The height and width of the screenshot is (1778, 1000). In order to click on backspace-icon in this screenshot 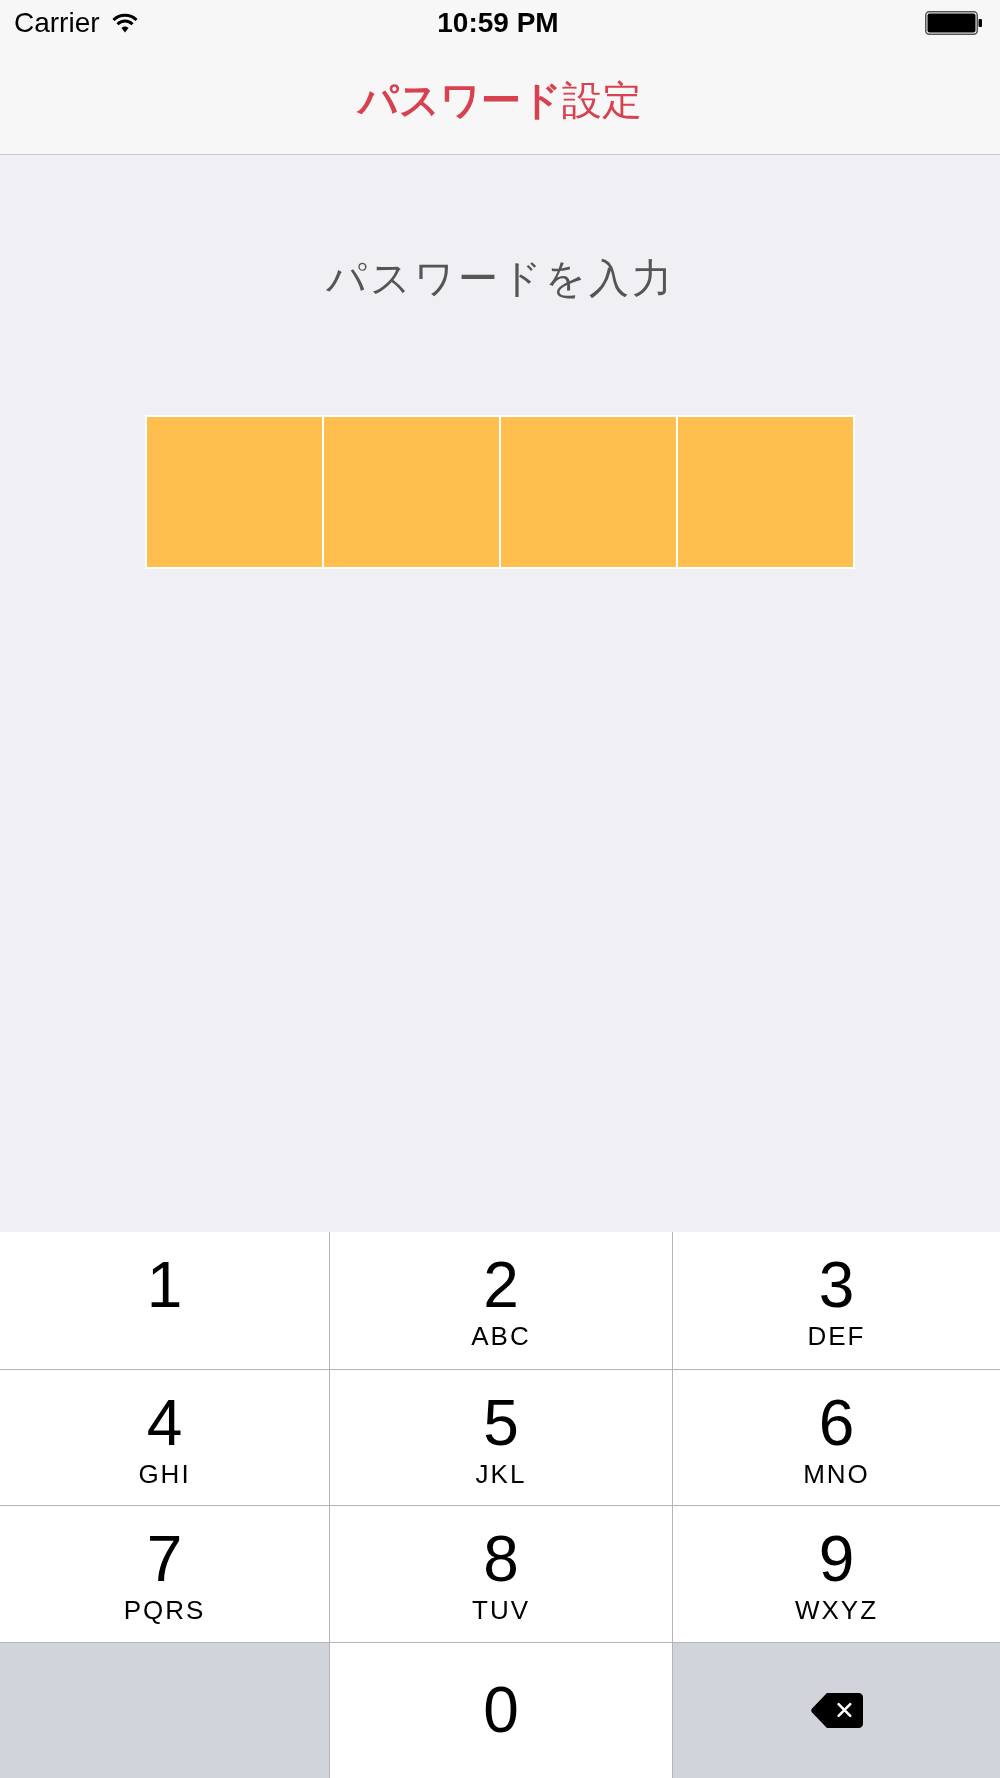, I will do `click(836, 1710)`.